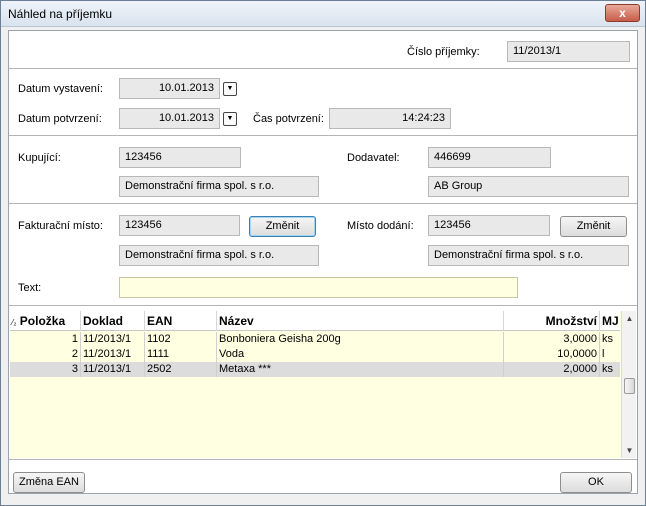 This screenshot has height=506, width=646. Describe the element at coordinates (552, 369) in the screenshot. I see `cell-mnozstvi: 2,0000` at that location.